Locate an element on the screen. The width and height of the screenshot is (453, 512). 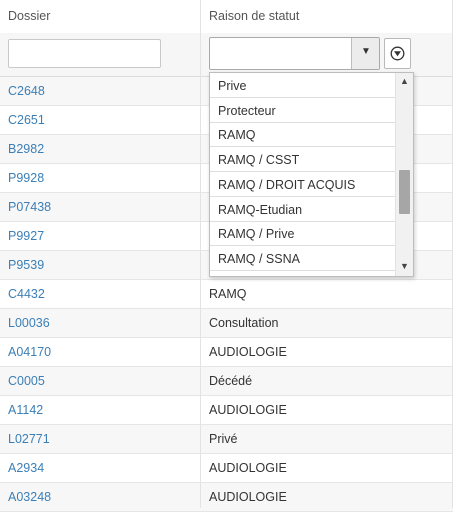
dropdown-option-label: RAMQ-Etudian is located at coordinates (260, 210).